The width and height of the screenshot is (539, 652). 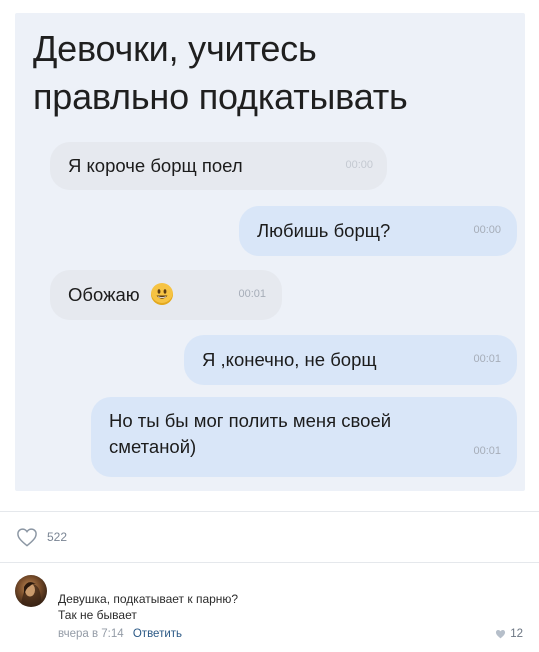 What do you see at coordinates (161, 294) in the screenshot?
I see `smiley-icon` at bounding box center [161, 294].